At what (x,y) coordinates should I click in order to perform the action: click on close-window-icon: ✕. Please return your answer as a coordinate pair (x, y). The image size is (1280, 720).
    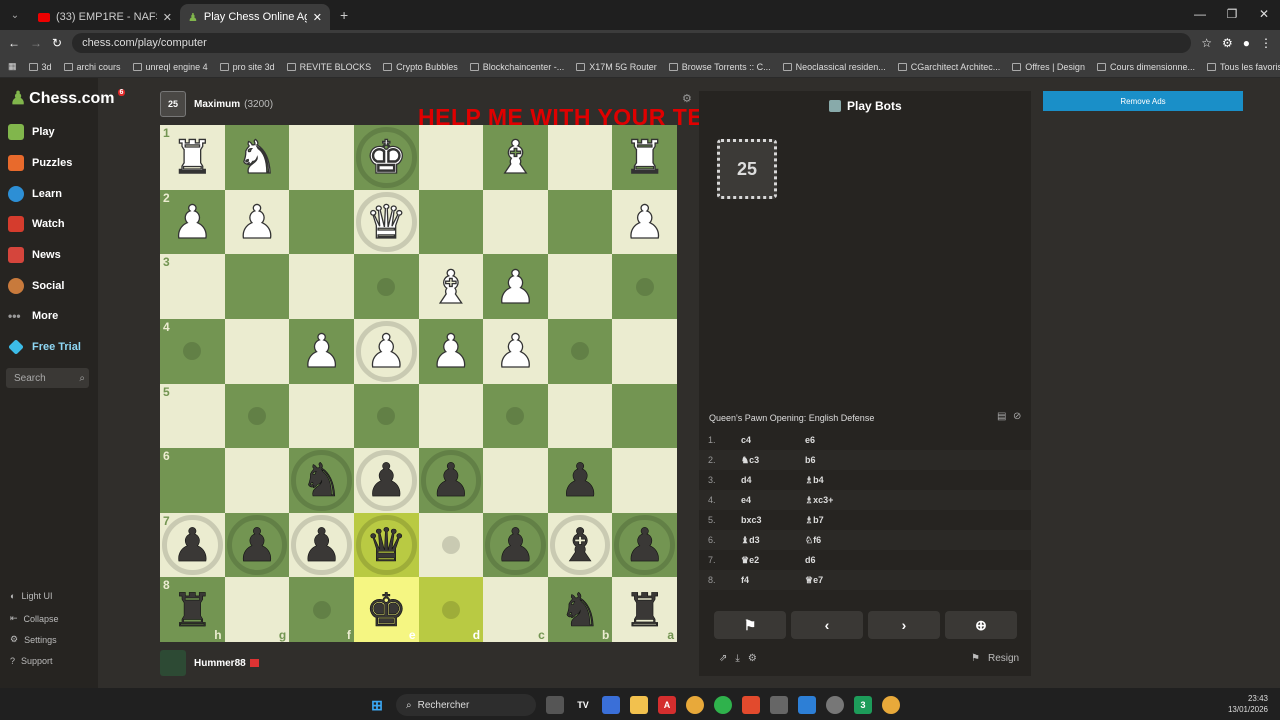
    Looking at the image, I should click on (1264, 14).